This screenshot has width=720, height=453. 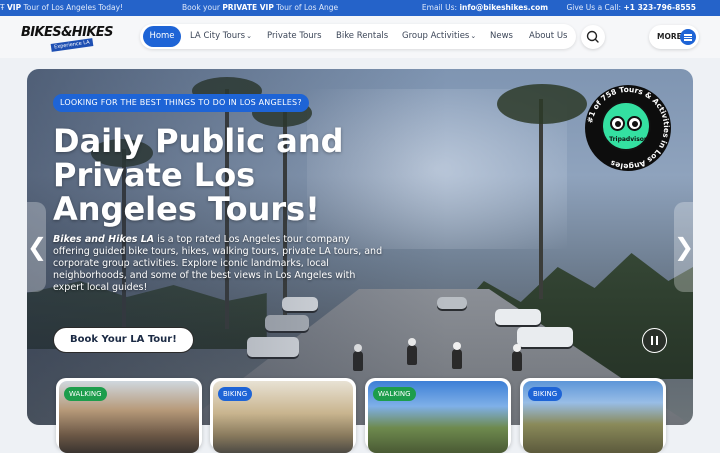 I want to click on announcement-vip-bold: VIP, so click(x=14, y=7).